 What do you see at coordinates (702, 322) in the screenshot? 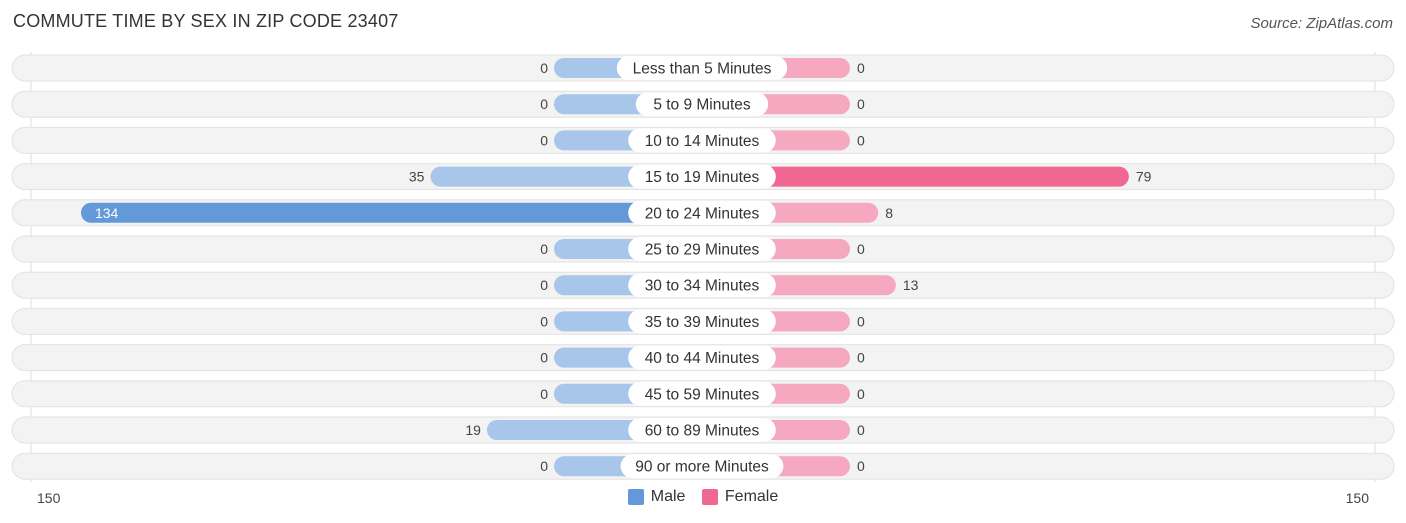
I see `category-label: 35 to 39 Minutes` at bounding box center [702, 322].